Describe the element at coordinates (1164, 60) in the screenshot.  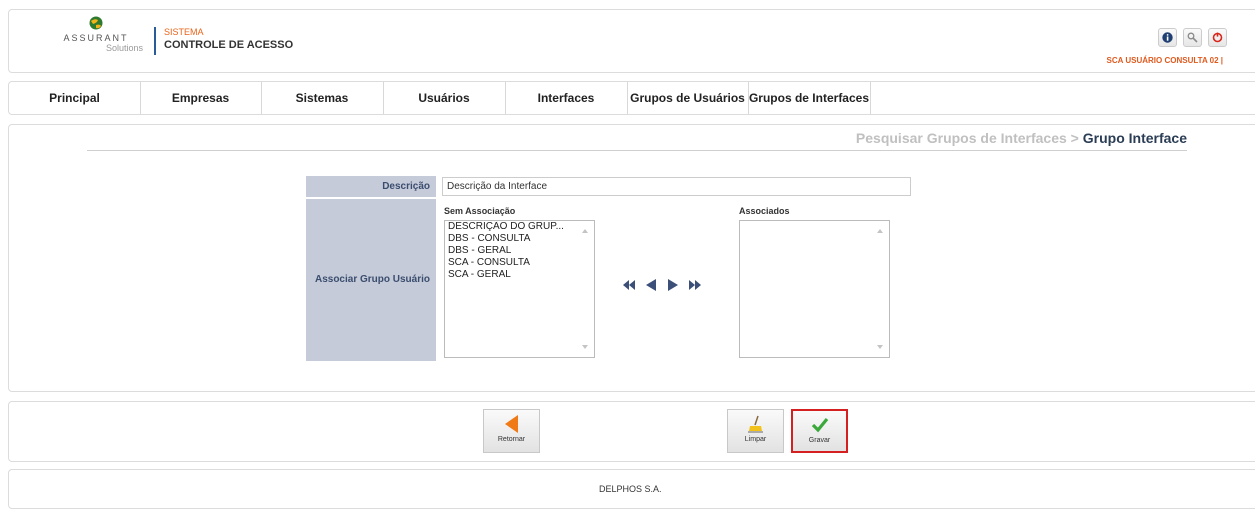
I see `current-user: SCA USUÁRIO CONSULTA 02 |` at that location.